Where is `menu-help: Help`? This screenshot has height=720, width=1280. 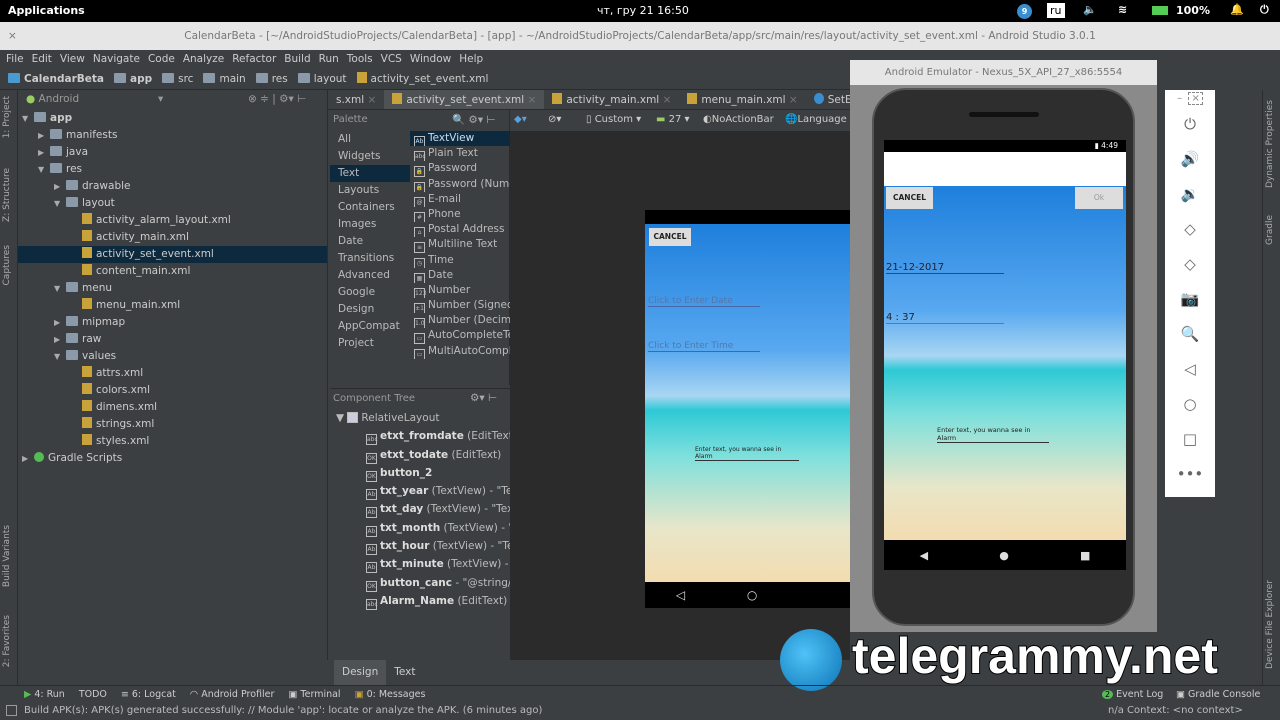 menu-help: Help is located at coordinates (471, 59).